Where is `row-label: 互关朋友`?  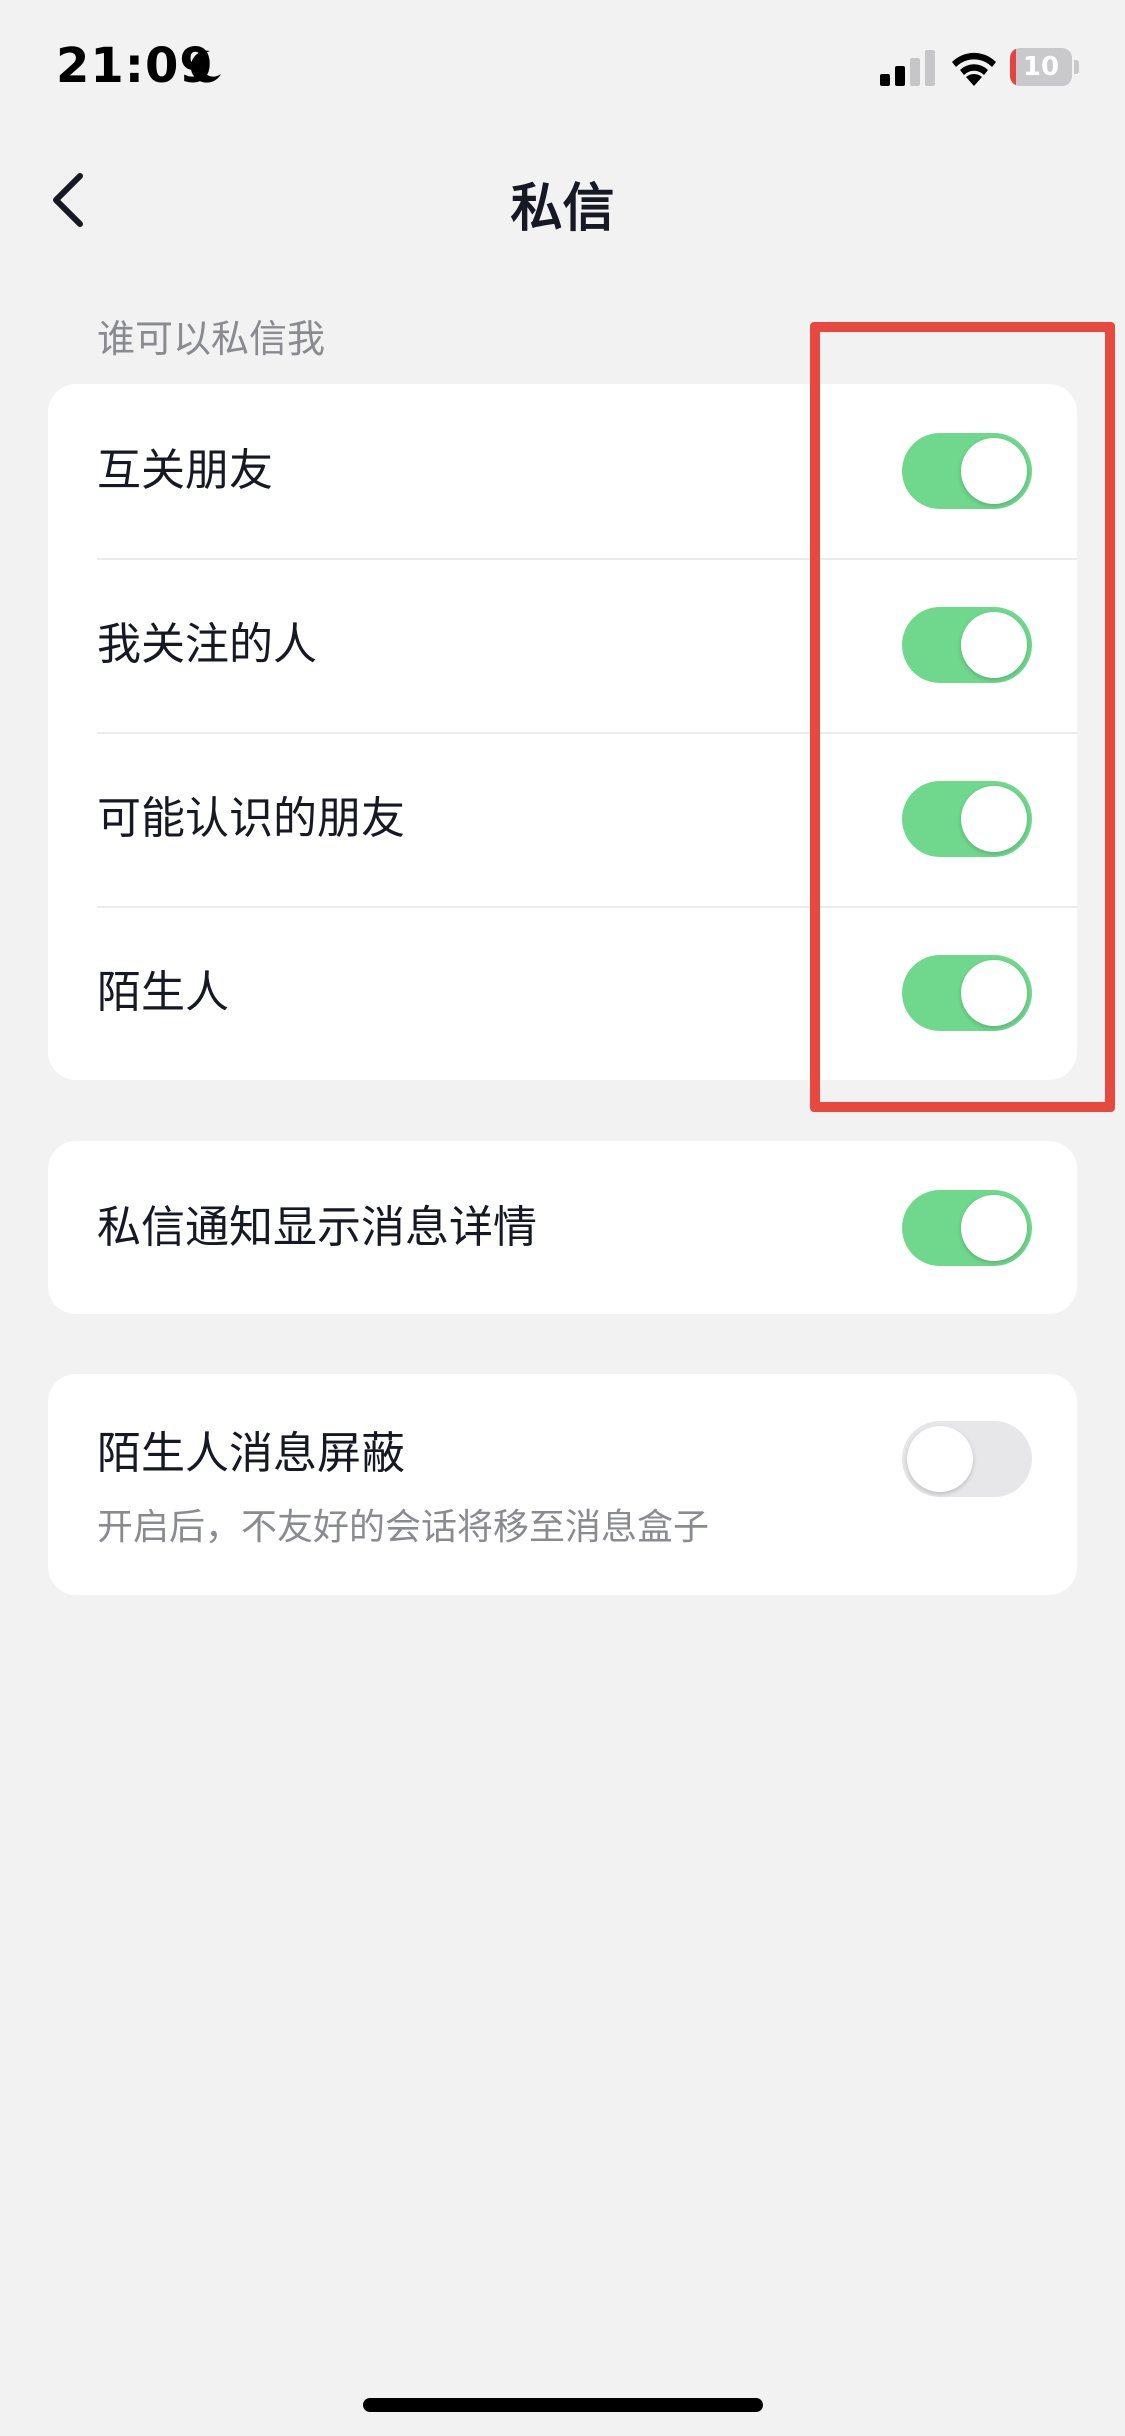
row-label: 互关朋友 is located at coordinates (185, 470).